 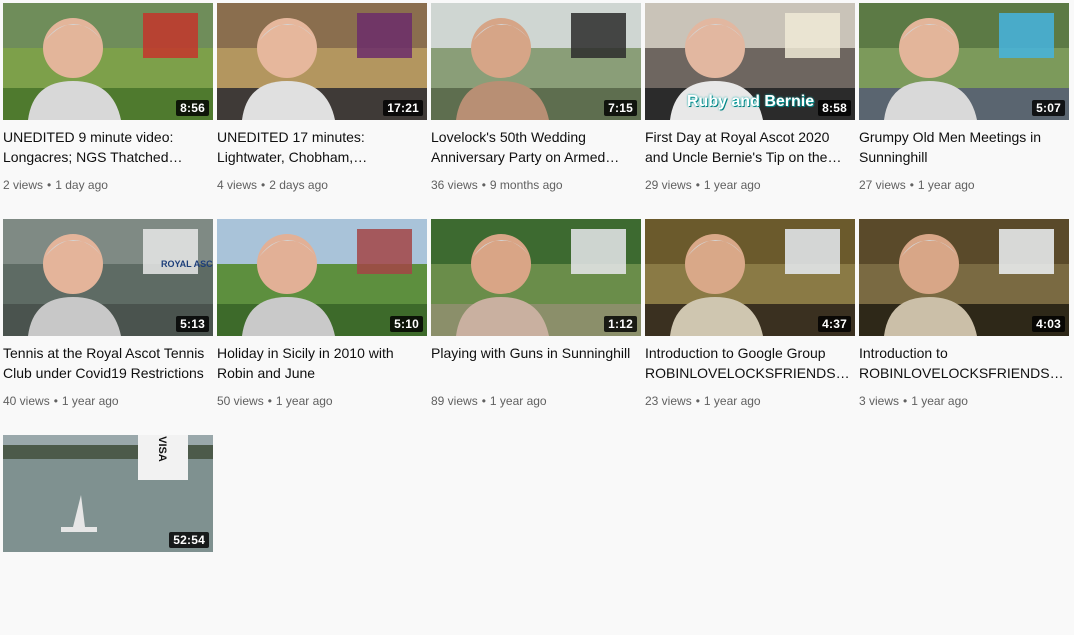 I want to click on video-thumbnail: Ruby and Bernie 8:58, so click(x=750, y=61).